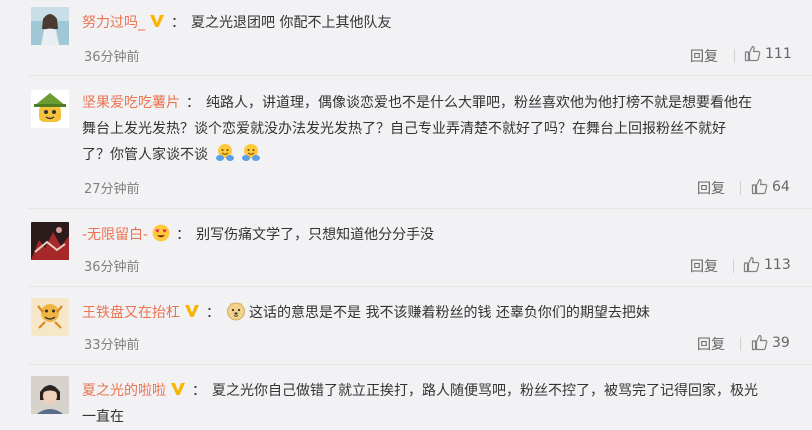  Describe the element at coordinates (103, 417) in the screenshot. I see `comment-text-line: 一直在` at that location.